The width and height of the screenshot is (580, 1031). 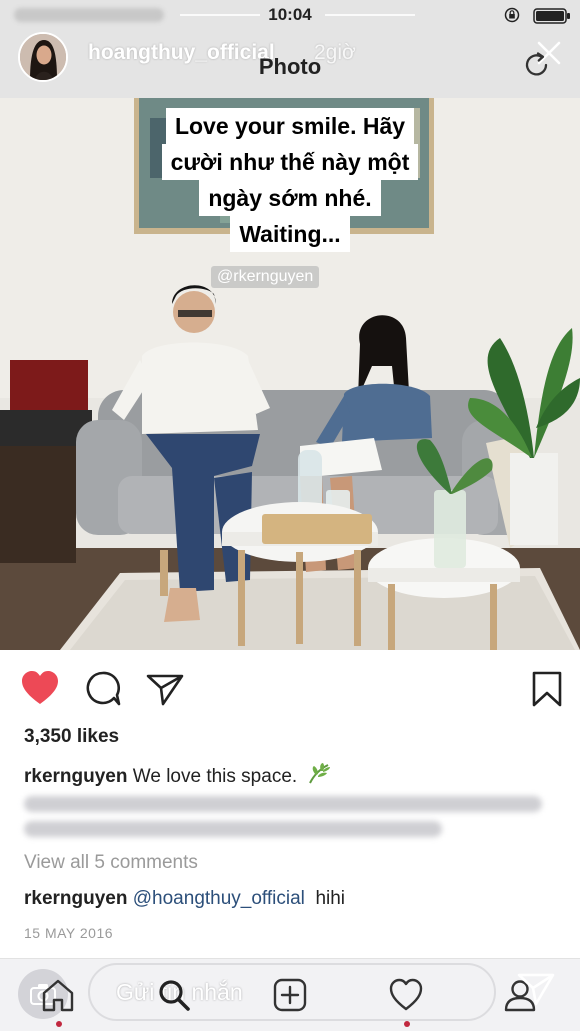 I want to click on add-icon, so click(x=290, y=995).